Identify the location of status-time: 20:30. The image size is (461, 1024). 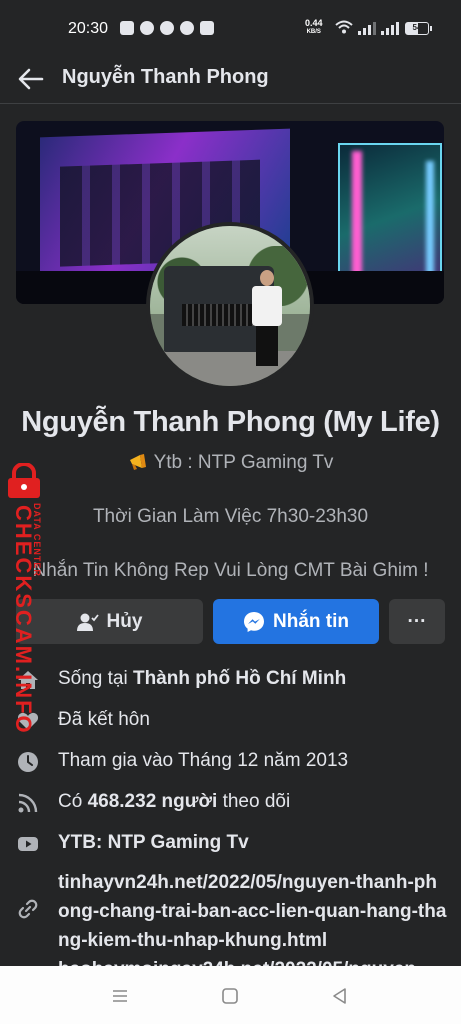
(88, 28).